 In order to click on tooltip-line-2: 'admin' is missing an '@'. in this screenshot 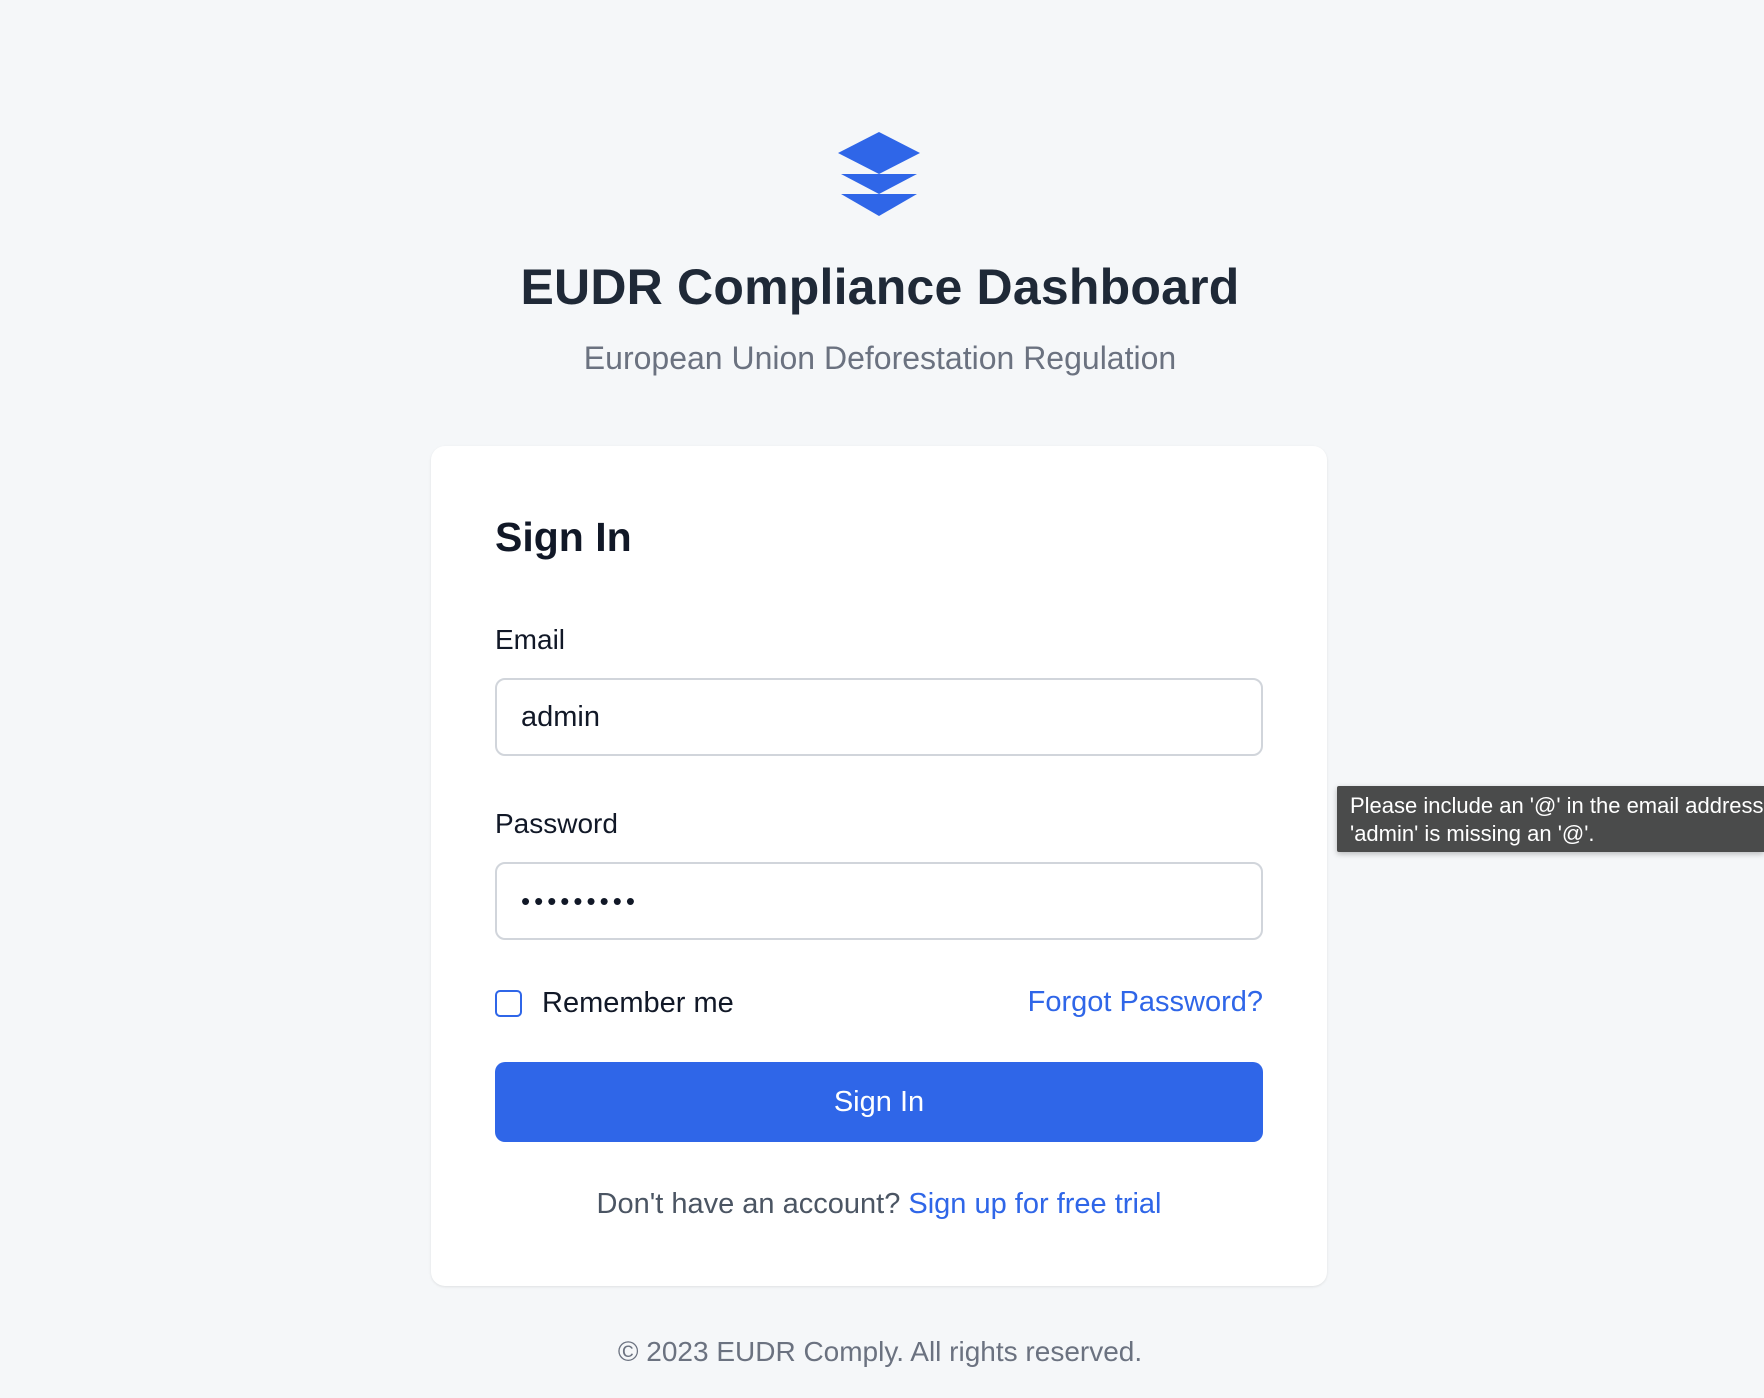, I will do `click(1472, 833)`.